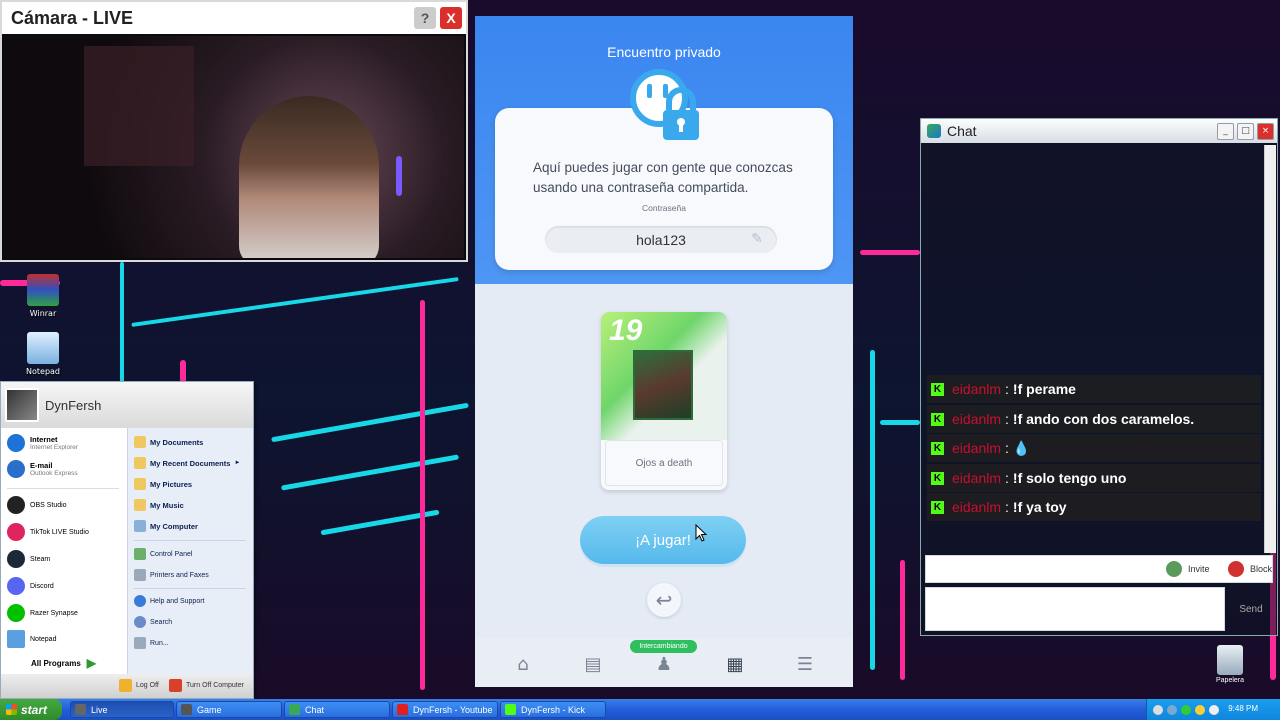  What do you see at coordinates (663, 540) in the screenshot?
I see `play-button: ¡A jugar!` at bounding box center [663, 540].